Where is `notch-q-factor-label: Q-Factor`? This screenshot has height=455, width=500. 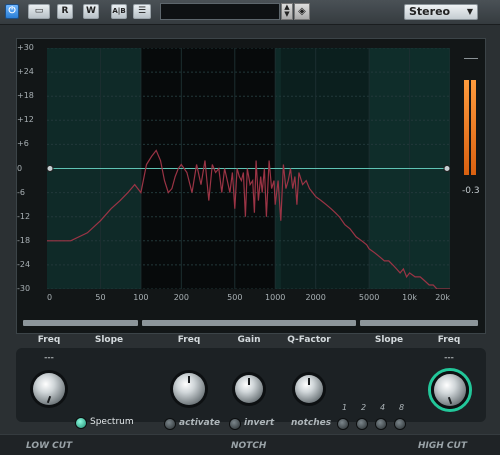 notch-q-factor-label: Q-Factor is located at coordinates (309, 340).